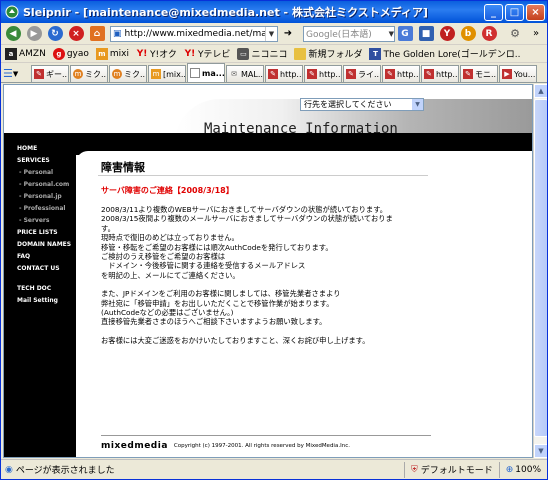 The height and width of the screenshot is (480, 548). I want to click on address-input: http://www.mixedmedia.net/mainteh, so click(195, 34).